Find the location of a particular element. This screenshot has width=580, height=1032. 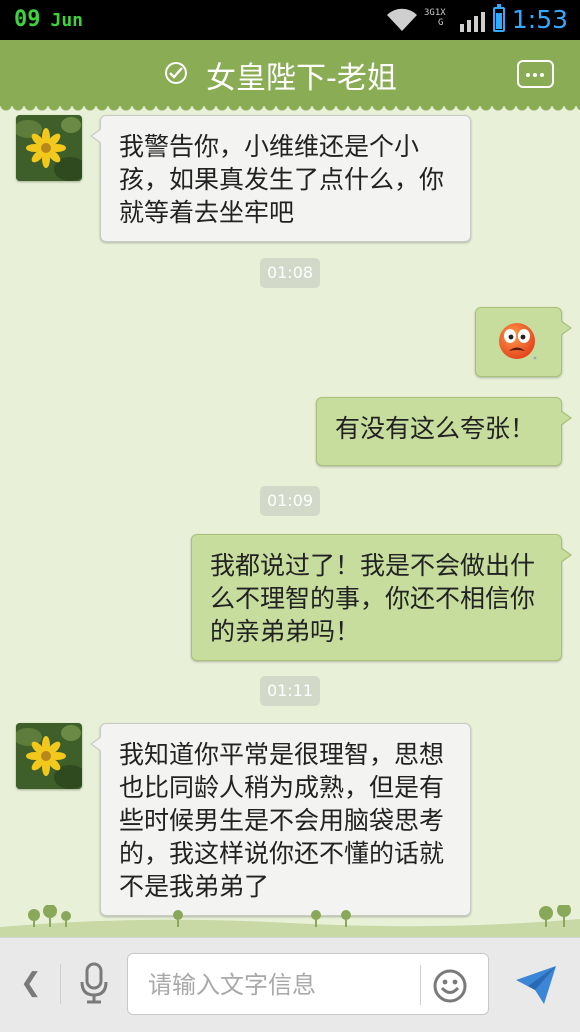

message-text: 我警告你，小维维还是个小孩，如果真发生了点什么，你就等着去坐牢吧 is located at coordinates (282, 179).